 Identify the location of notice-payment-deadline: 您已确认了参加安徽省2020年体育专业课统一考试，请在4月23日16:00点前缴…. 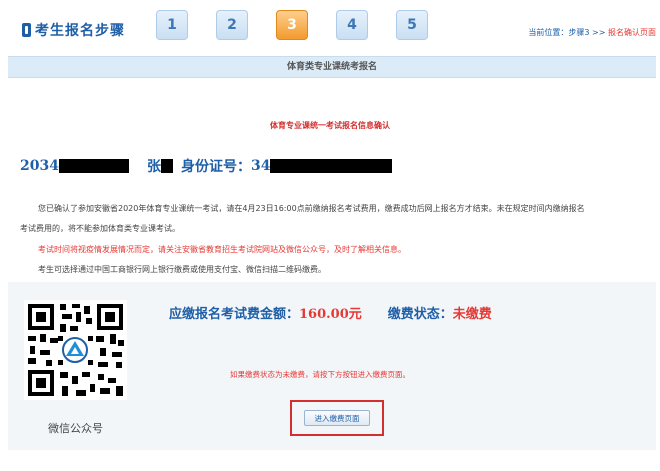
(311, 208).